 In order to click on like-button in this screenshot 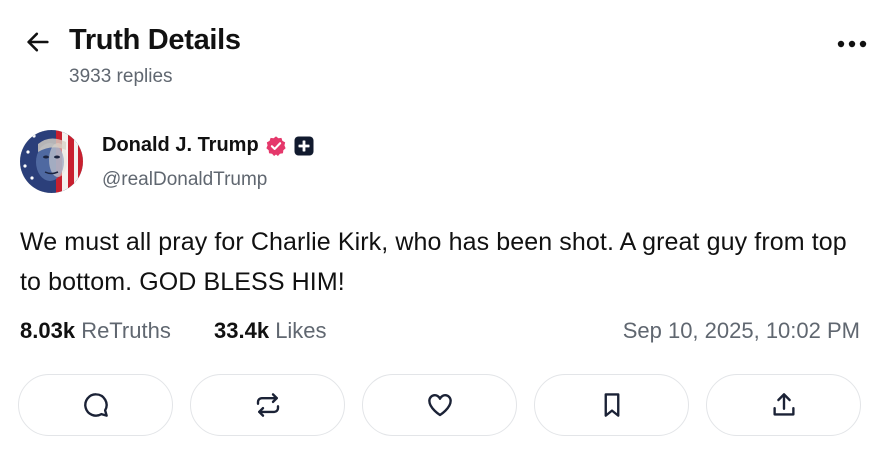, I will do `click(439, 405)`.